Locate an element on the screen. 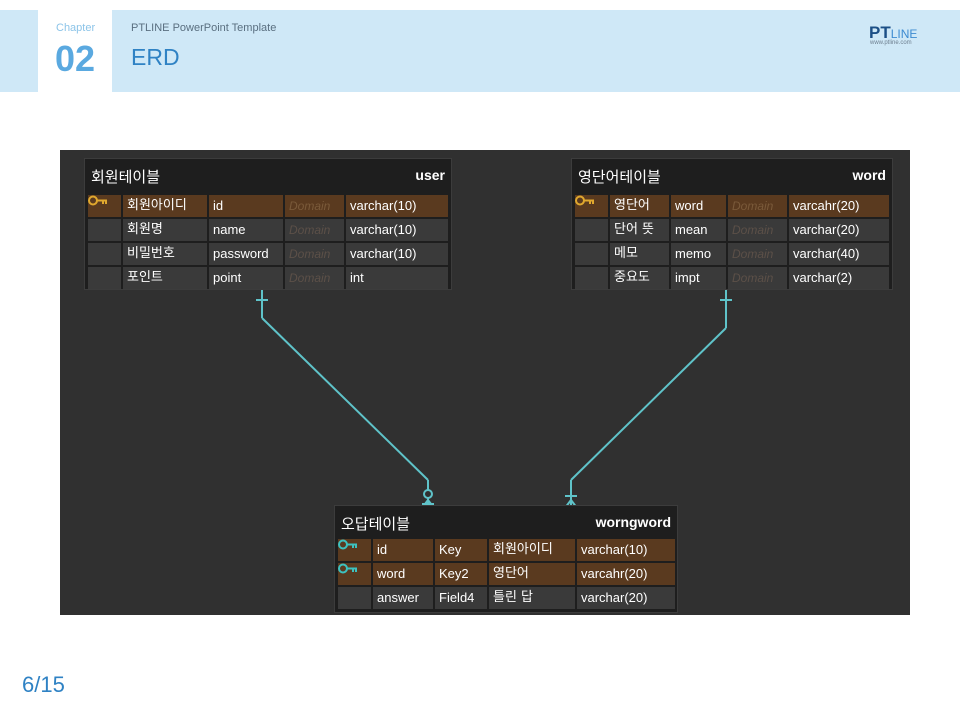  cell-physical-name: point is located at coordinates (246, 278).